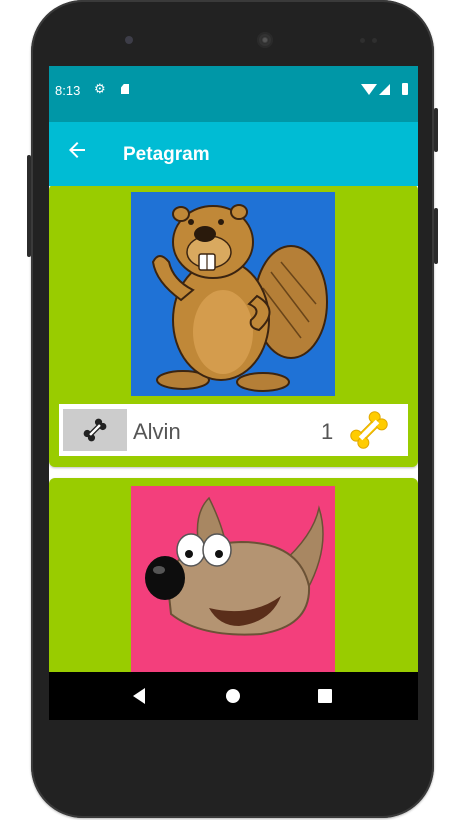 Image resolution: width=467 pixels, height=820 pixels. I want to click on status-time: 8:13, so click(68, 90).